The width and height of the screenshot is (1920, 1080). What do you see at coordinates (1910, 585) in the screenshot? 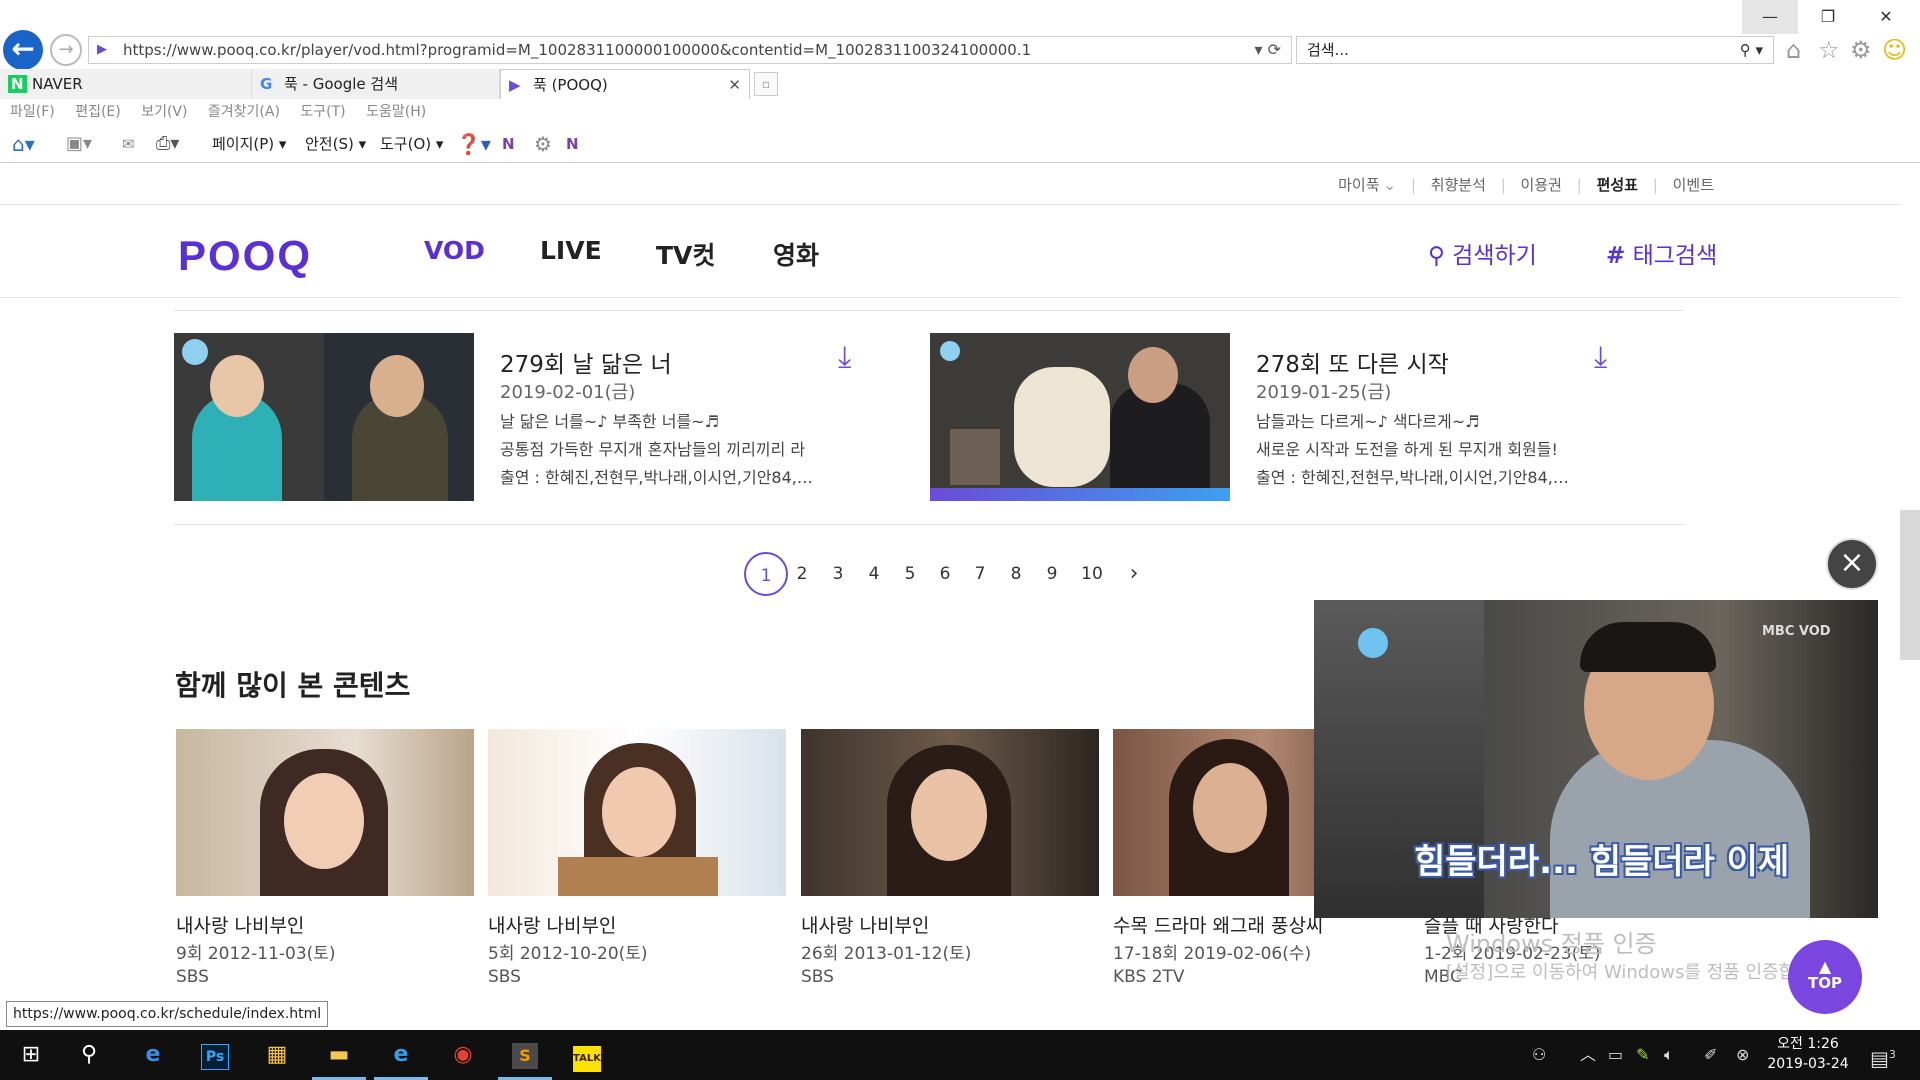
I see `scrollbar-thumb` at bounding box center [1910, 585].